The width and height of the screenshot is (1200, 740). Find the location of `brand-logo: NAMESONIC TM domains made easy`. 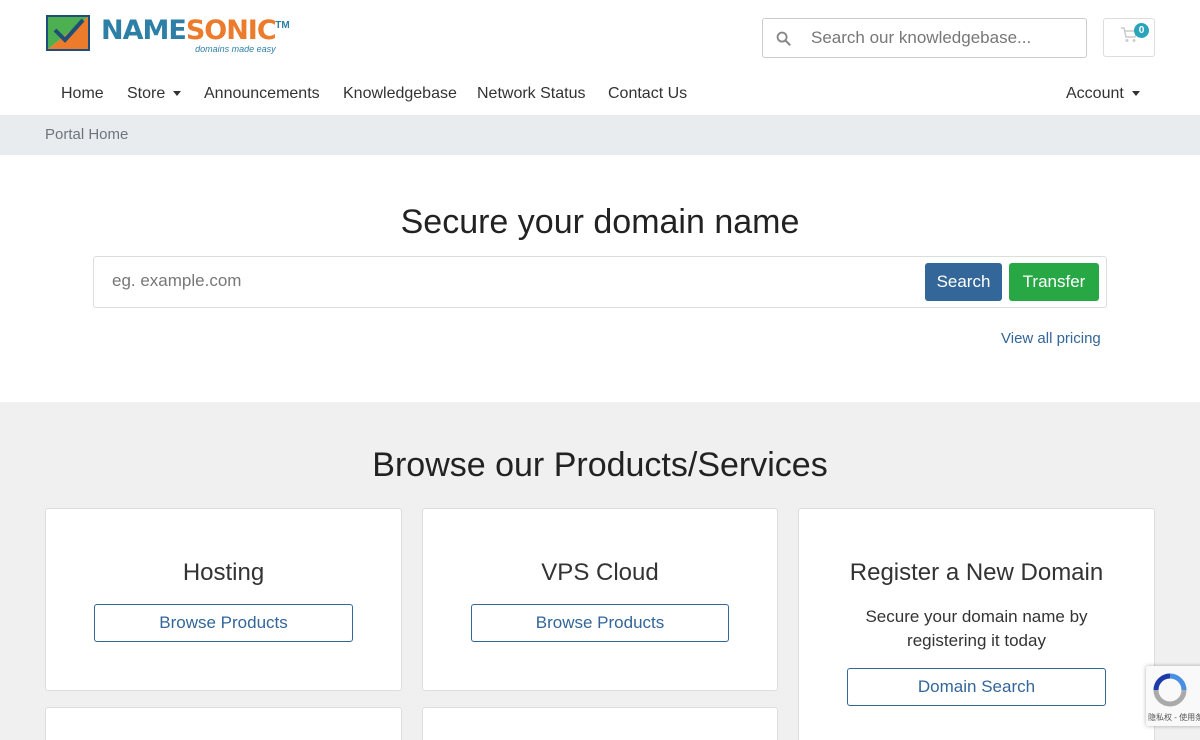

brand-logo: NAMESONIC TM domains made easy is located at coordinates (167, 38).